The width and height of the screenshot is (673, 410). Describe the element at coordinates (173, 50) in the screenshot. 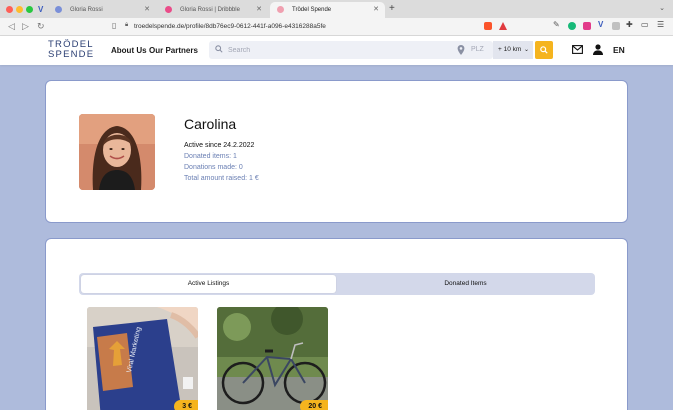

I see `nav-our-partners: Our Partners` at that location.